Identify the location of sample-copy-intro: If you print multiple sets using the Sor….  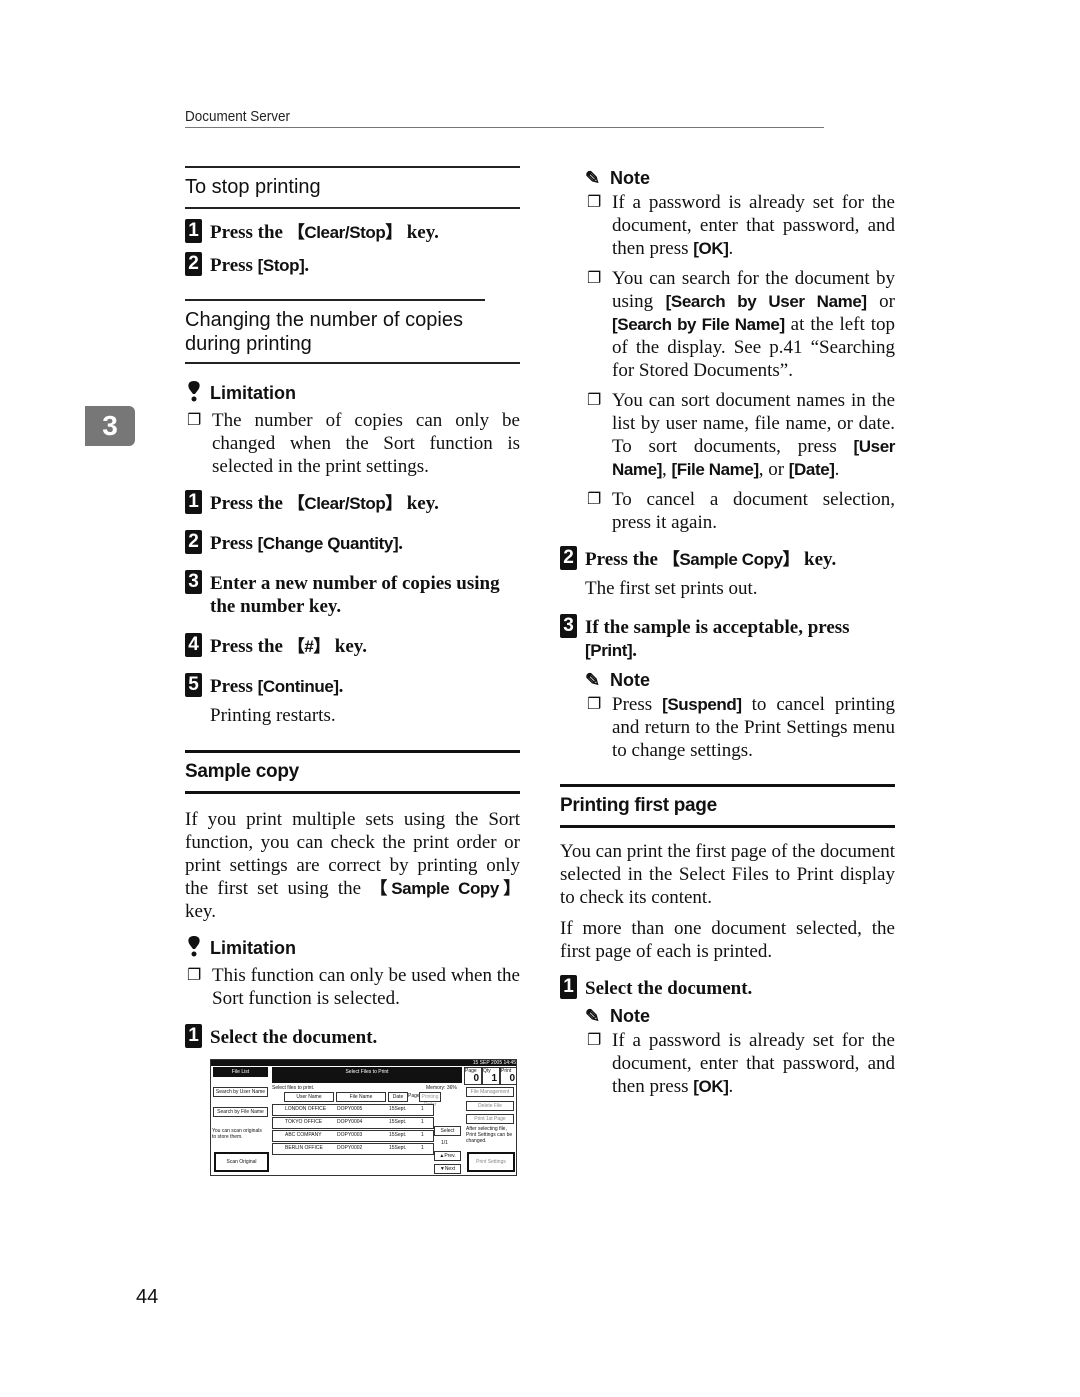
(352, 865).